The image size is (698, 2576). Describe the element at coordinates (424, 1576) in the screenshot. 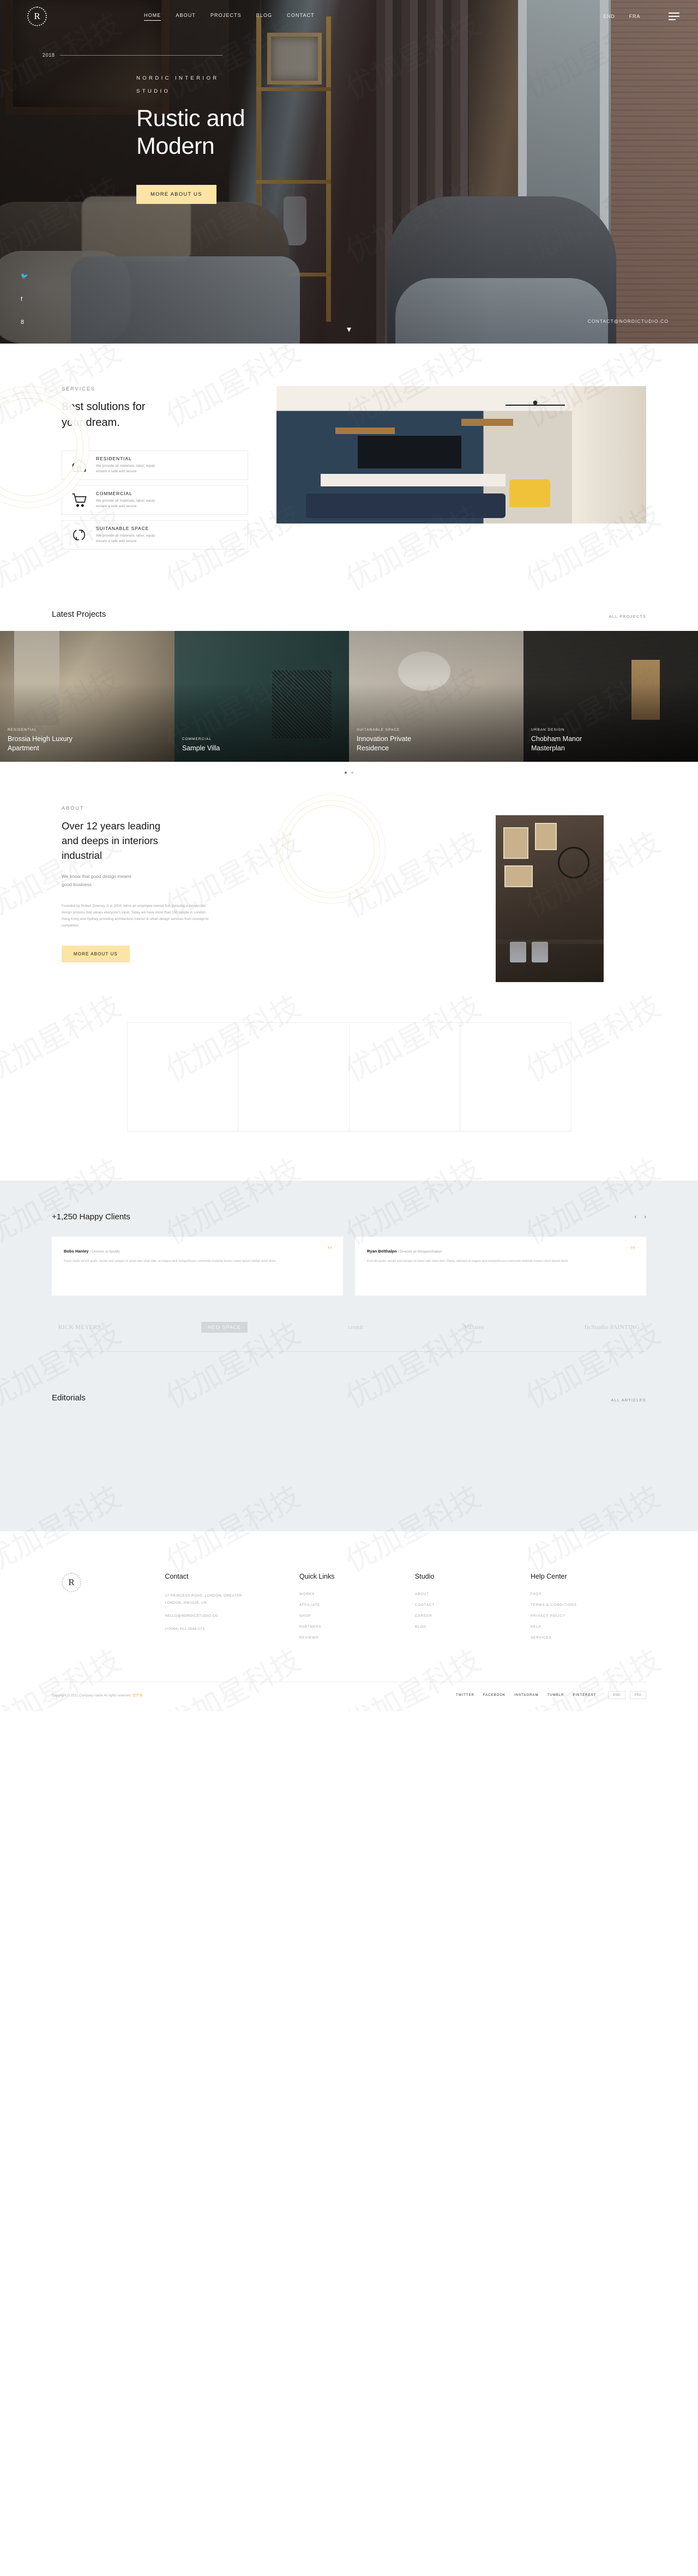

I see `footer-column-title: Studio` at that location.